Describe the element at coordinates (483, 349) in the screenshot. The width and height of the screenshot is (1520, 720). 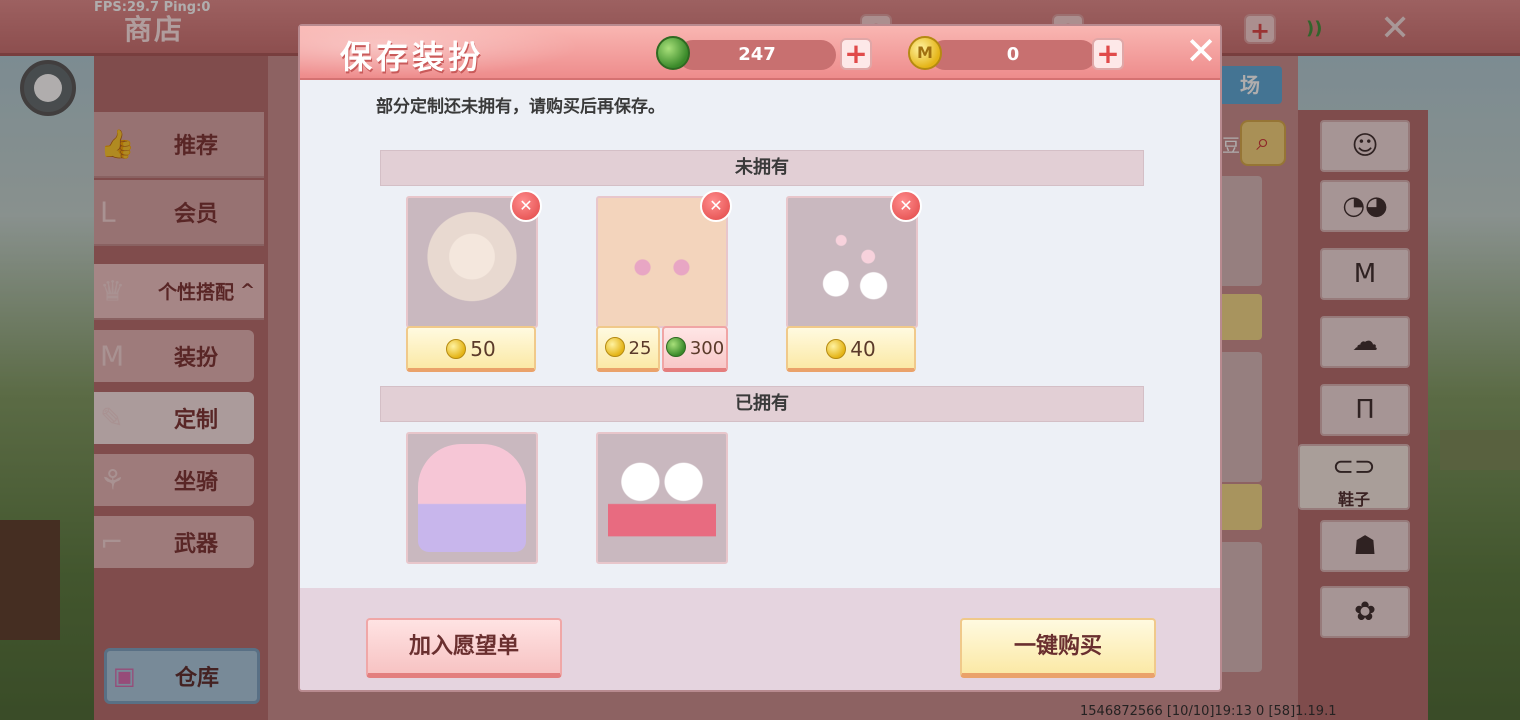
I see `price-value: 50` at that location.